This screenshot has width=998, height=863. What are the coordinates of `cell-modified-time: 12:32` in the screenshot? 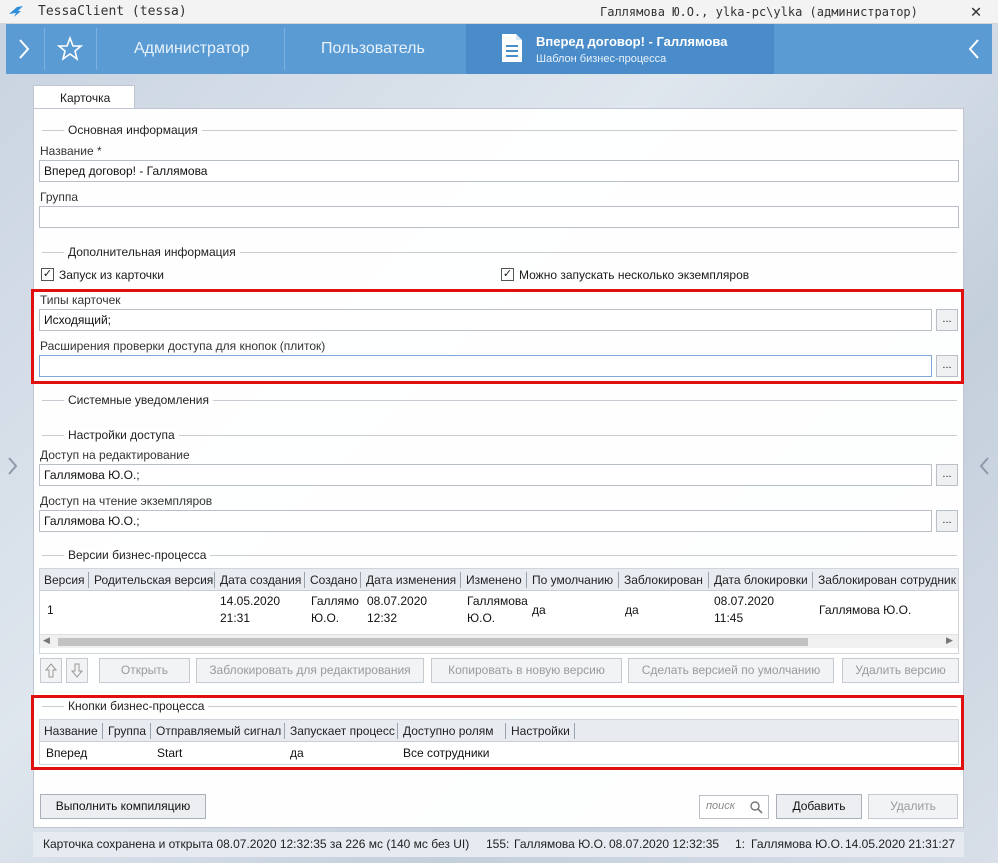 It's located at (382, 618).